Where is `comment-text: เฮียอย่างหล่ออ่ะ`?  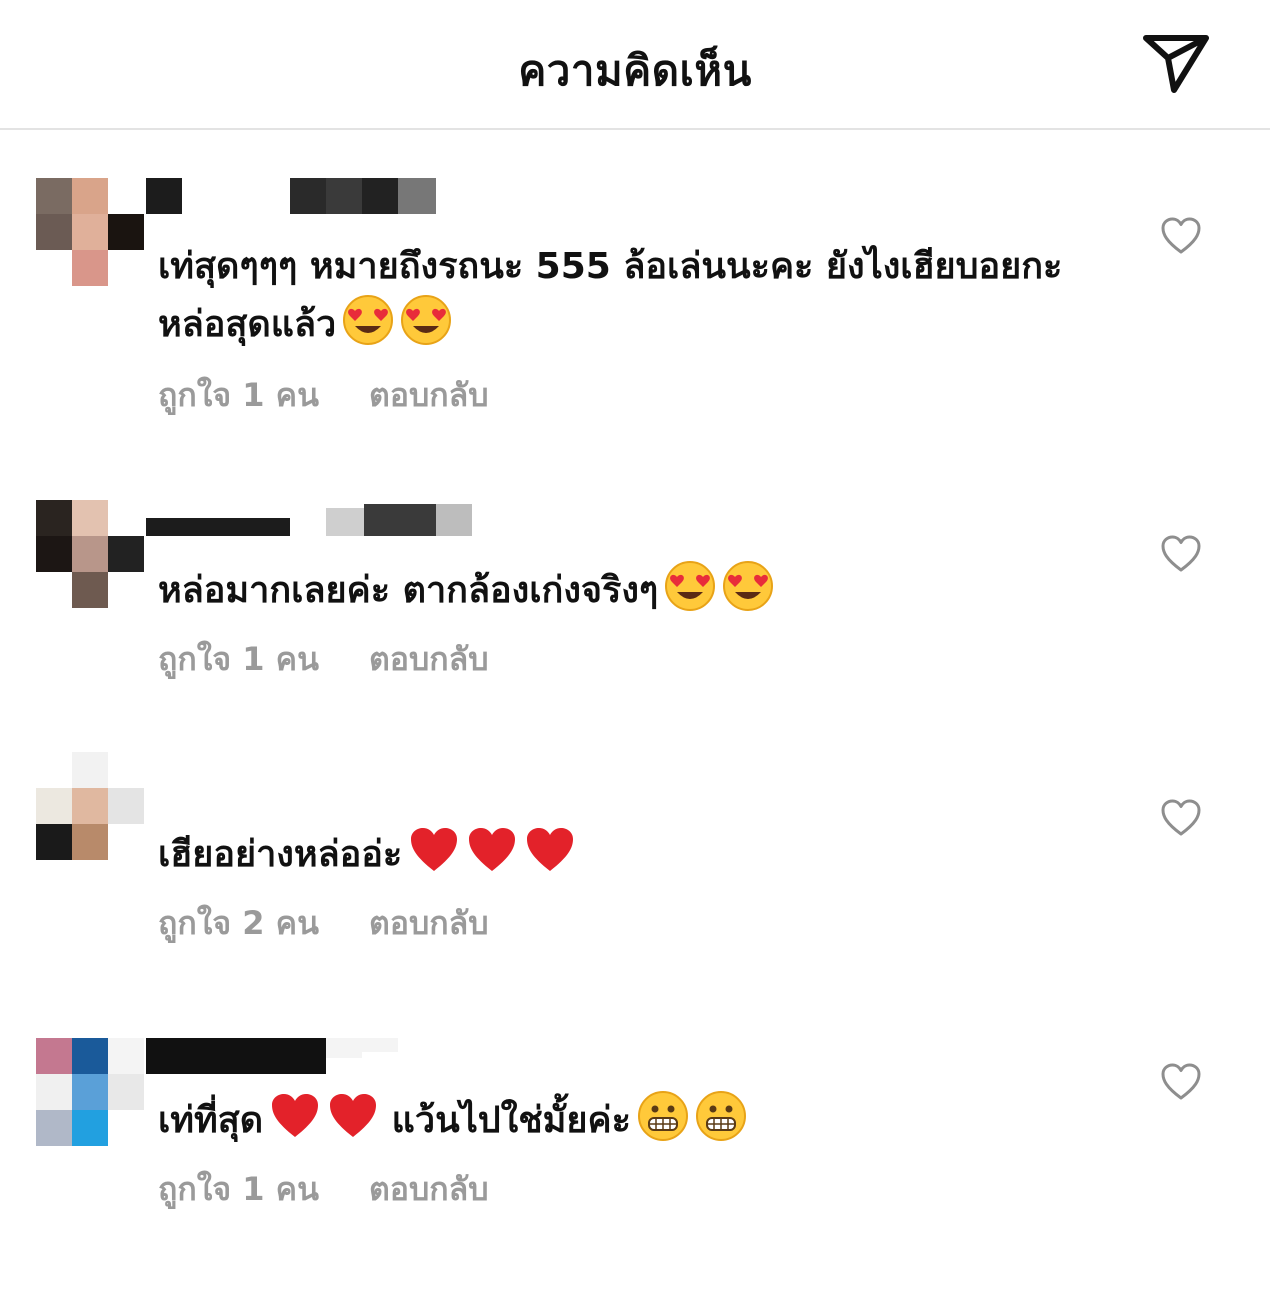
comment-text: เฮียอย่างหล่ออ่ะ is located at coordinates (628, 853).